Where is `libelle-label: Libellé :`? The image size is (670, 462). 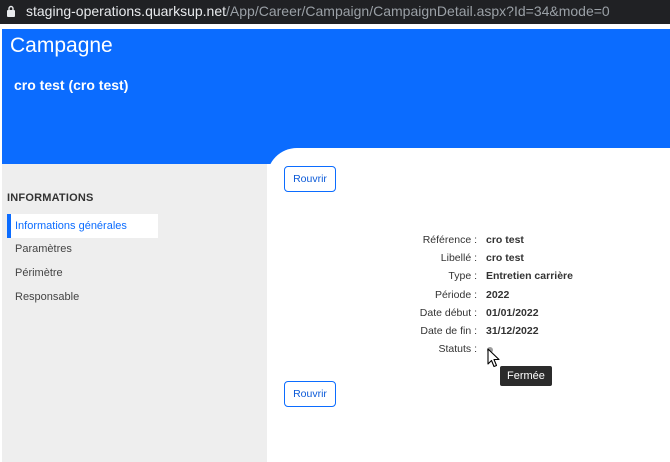 libelle-label: Libellé : is located at coordinates (458, 258).